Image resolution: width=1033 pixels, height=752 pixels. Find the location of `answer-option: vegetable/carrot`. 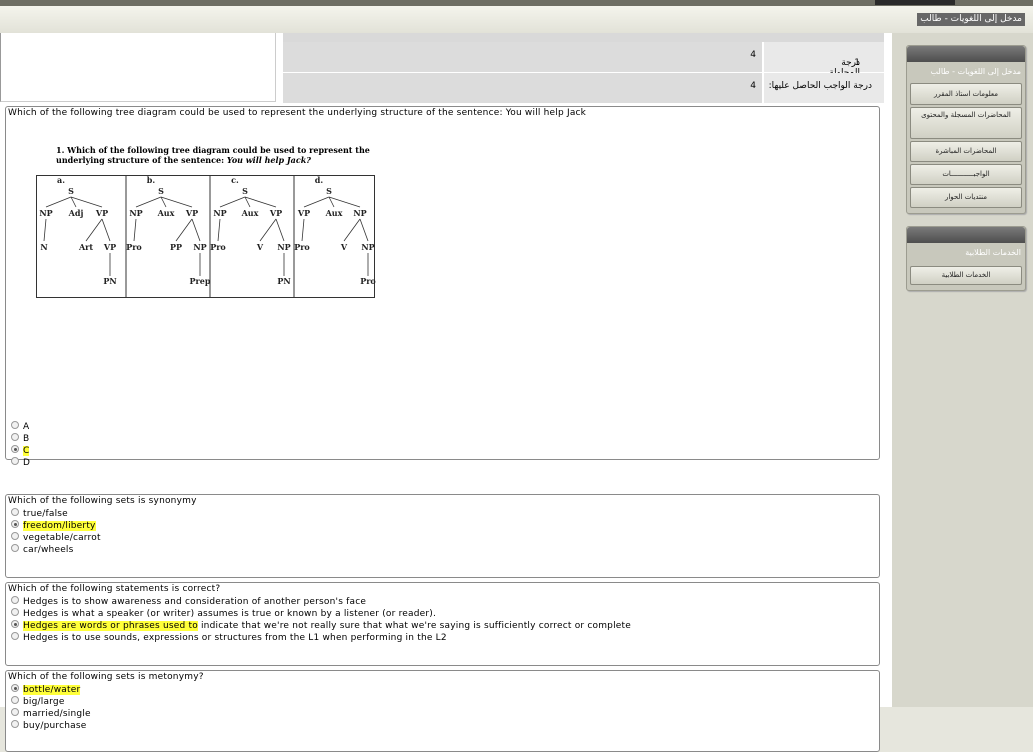

answer-option: vegetable/carrot is located at coordinates (56, 538).